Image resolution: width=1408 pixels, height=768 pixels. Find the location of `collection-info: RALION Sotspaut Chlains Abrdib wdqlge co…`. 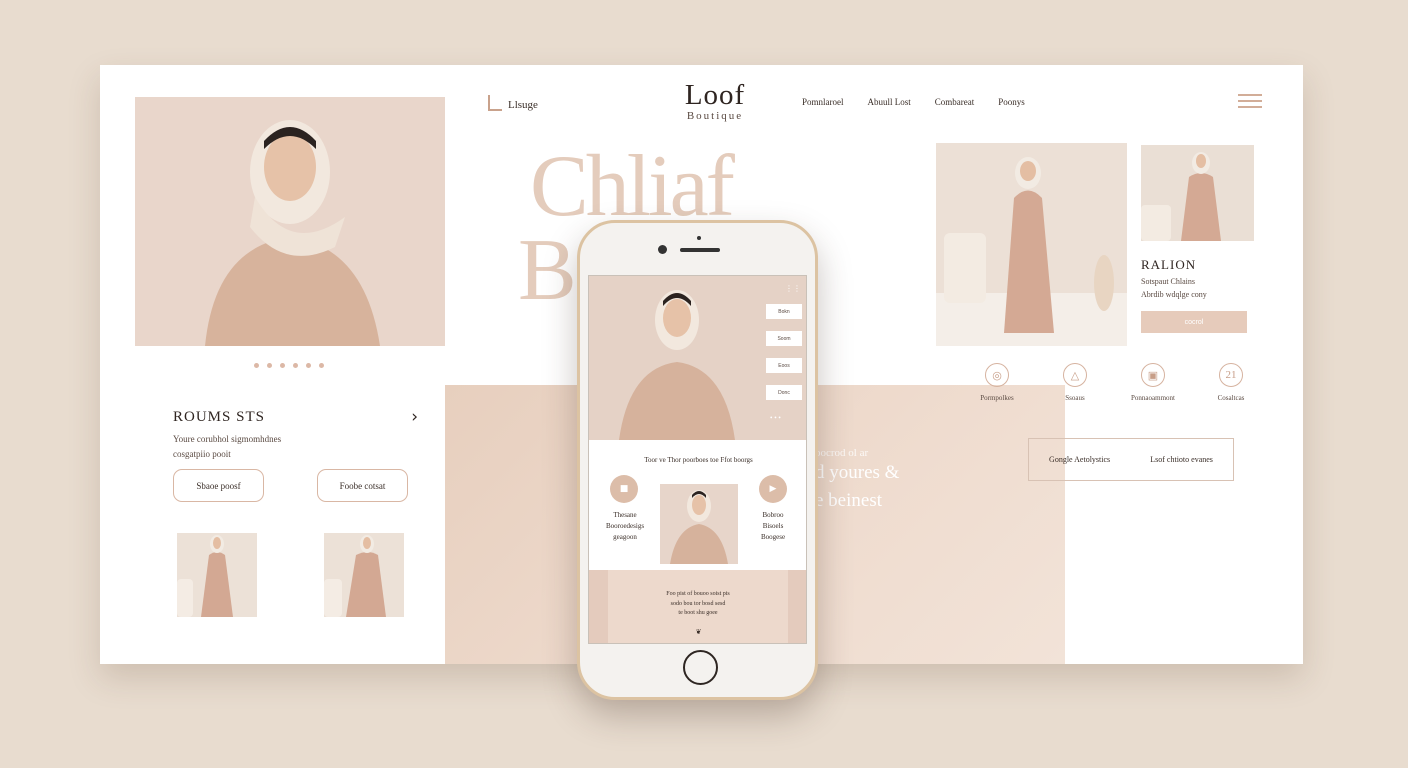

collection-info: RALION Sotspaut Chlains Abrdib wdqlge co… is located at coordinates (1201, 295).